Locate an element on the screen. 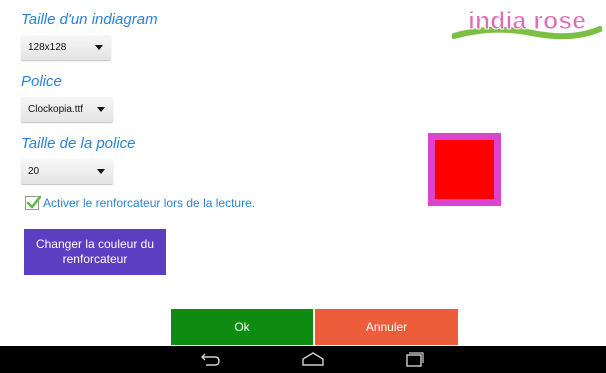  preview-fill is located at coordinates (464, 169).